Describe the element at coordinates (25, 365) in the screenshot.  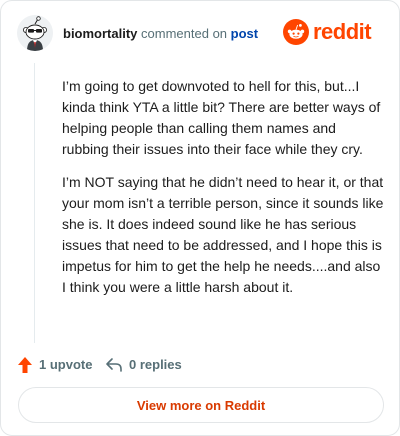
I see `upvote-arrow-icon` at that location.